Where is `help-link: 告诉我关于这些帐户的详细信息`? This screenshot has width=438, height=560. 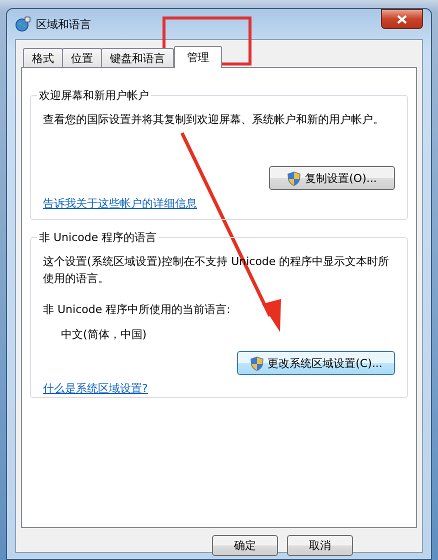
help-link: 告诉我关于这些帐户的详细信息 is located at coordinates (120, 203).